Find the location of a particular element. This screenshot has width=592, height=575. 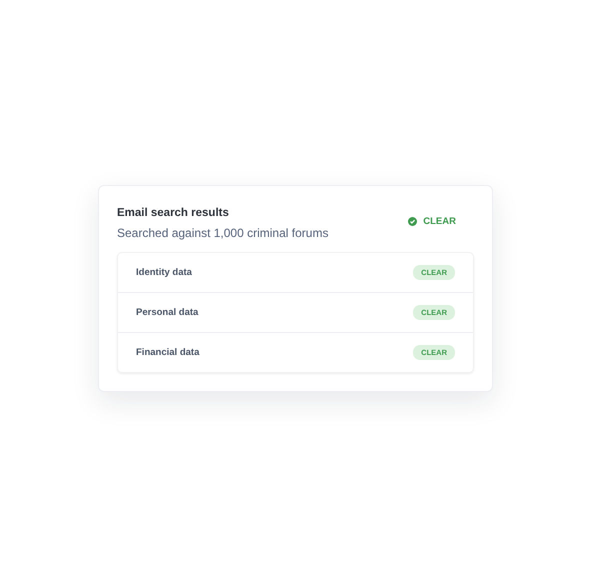

card-subtitle: Searched against 1,000 criminal forums is located at coordinates (222, 233).